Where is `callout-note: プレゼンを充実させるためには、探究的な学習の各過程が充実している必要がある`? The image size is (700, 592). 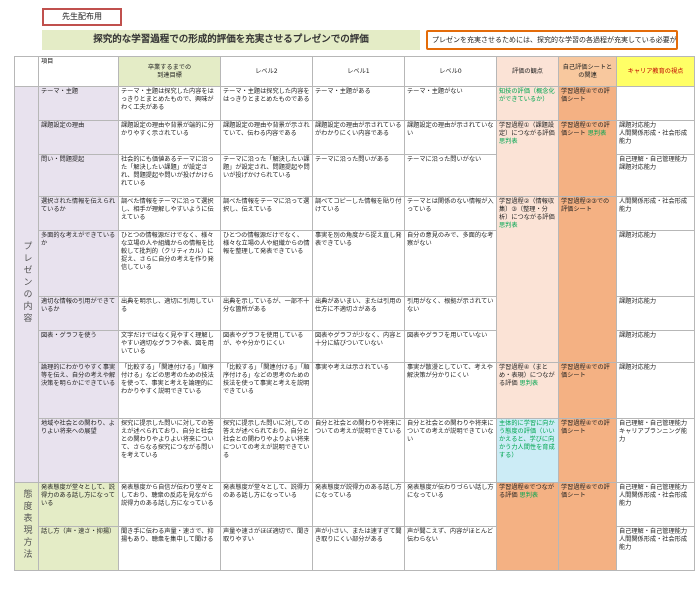 callout-note: プレゼンを充実させるためには、探究的な学習の各過程が充実している必要がある is located at coordinates (552, 40).